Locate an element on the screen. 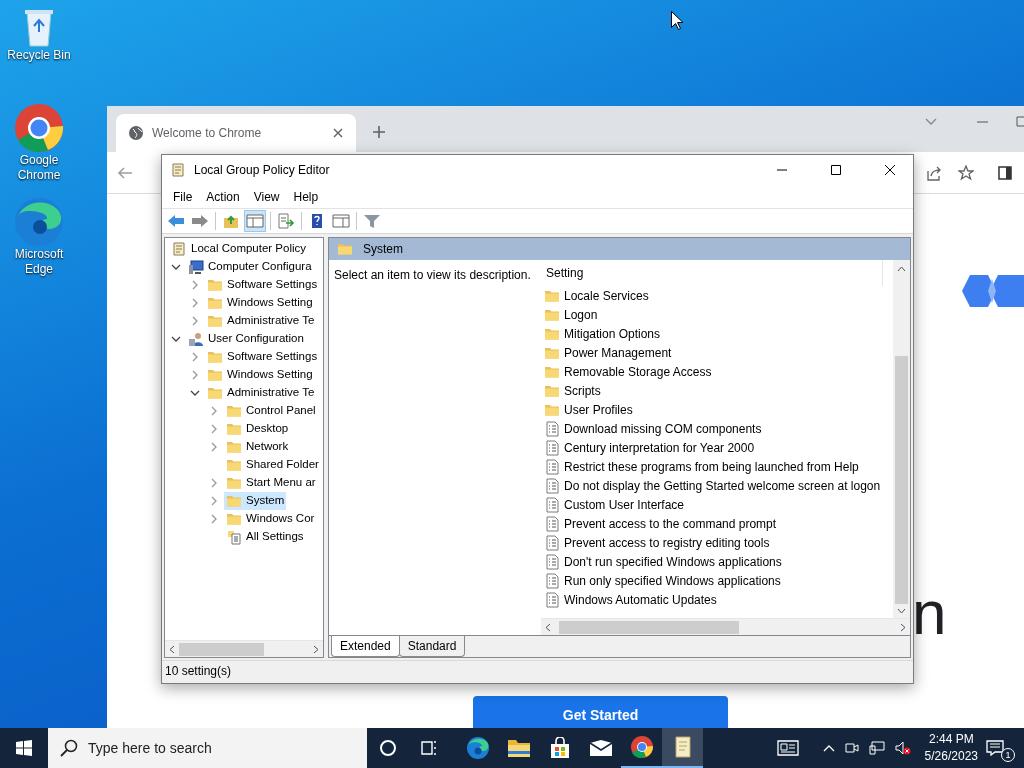 The width and height of the screenshot is (1024, 768). new-tab-icon is located at coordinates (379, 132).